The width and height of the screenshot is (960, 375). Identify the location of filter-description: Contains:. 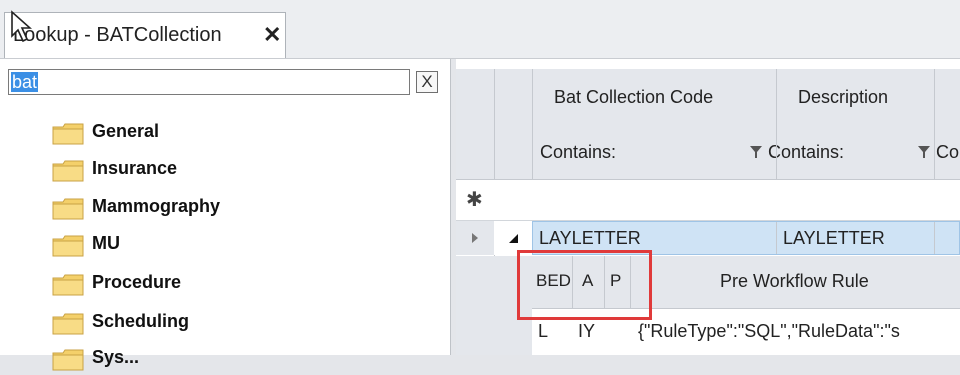
(806, 152).